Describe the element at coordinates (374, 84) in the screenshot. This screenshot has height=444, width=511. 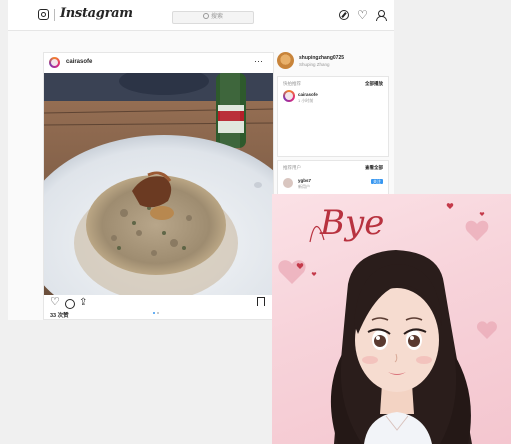
I see `watch-all-link: 全部播放` at that location.